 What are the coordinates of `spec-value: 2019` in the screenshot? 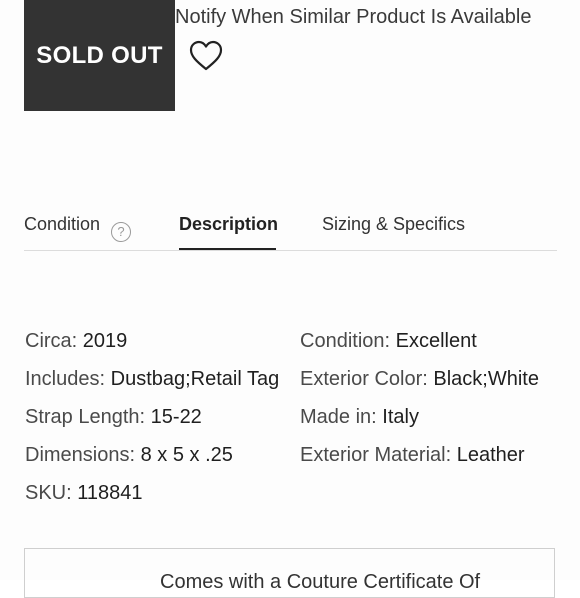 It's located at (105, 341).